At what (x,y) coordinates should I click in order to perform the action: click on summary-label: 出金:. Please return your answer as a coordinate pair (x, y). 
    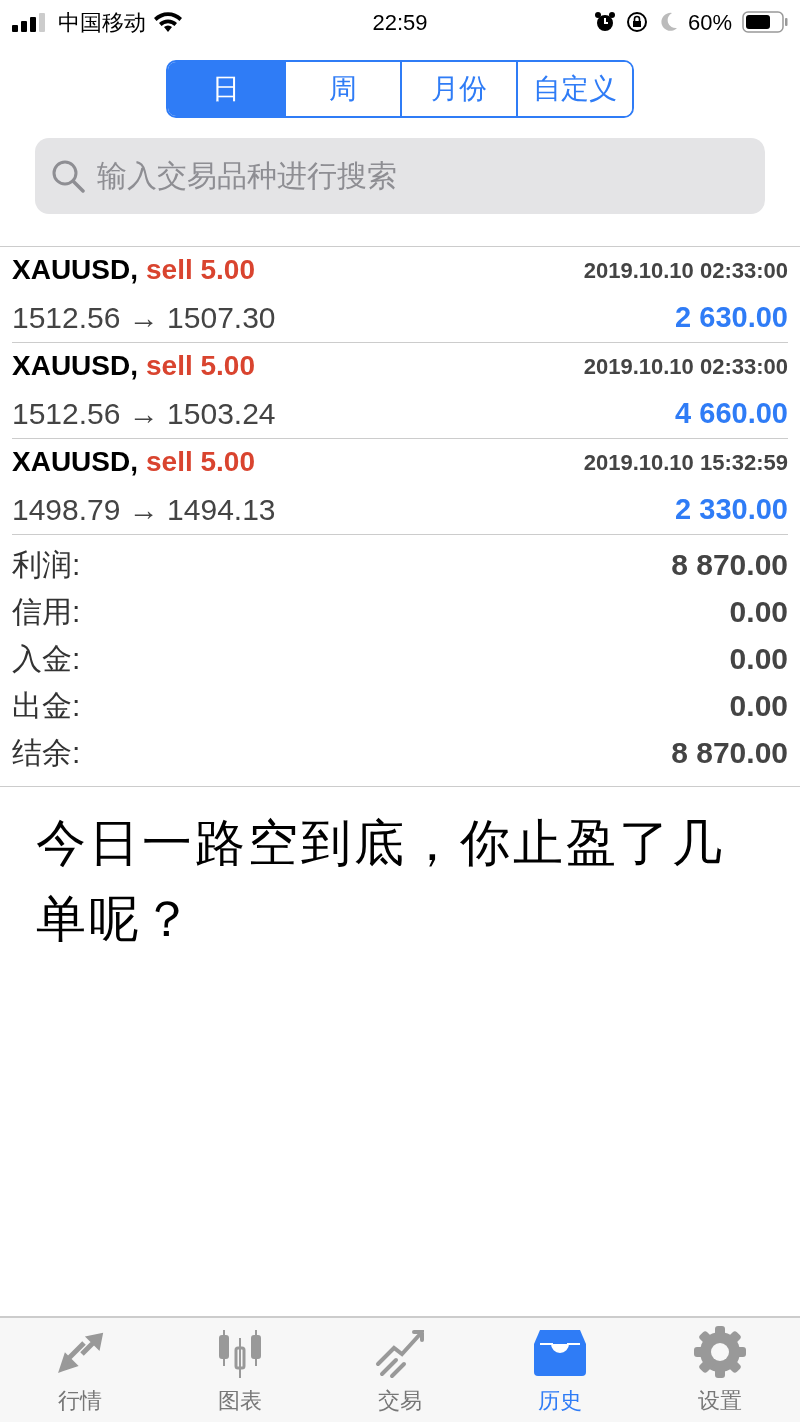
    Looking at the image, I should click on (46, 706).